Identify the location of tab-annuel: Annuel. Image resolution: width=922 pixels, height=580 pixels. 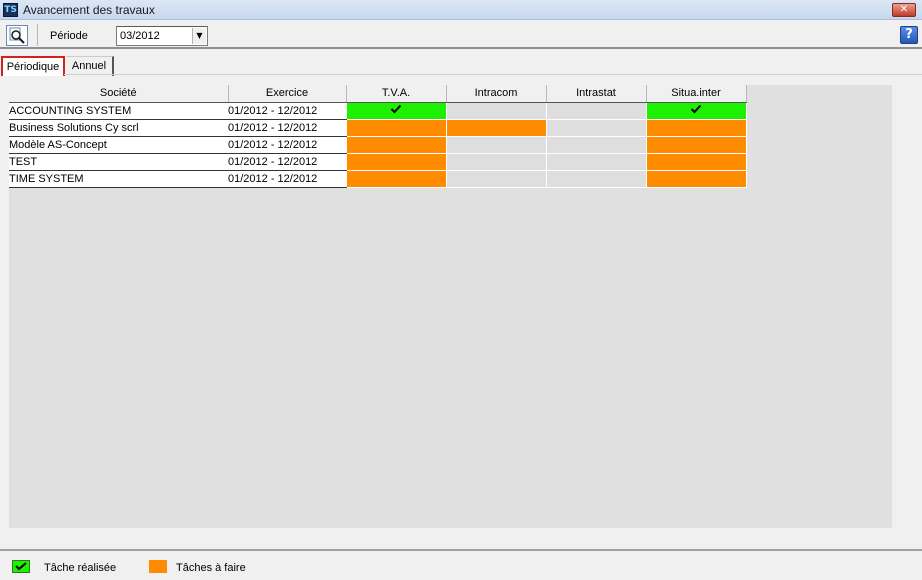
(90, 66).